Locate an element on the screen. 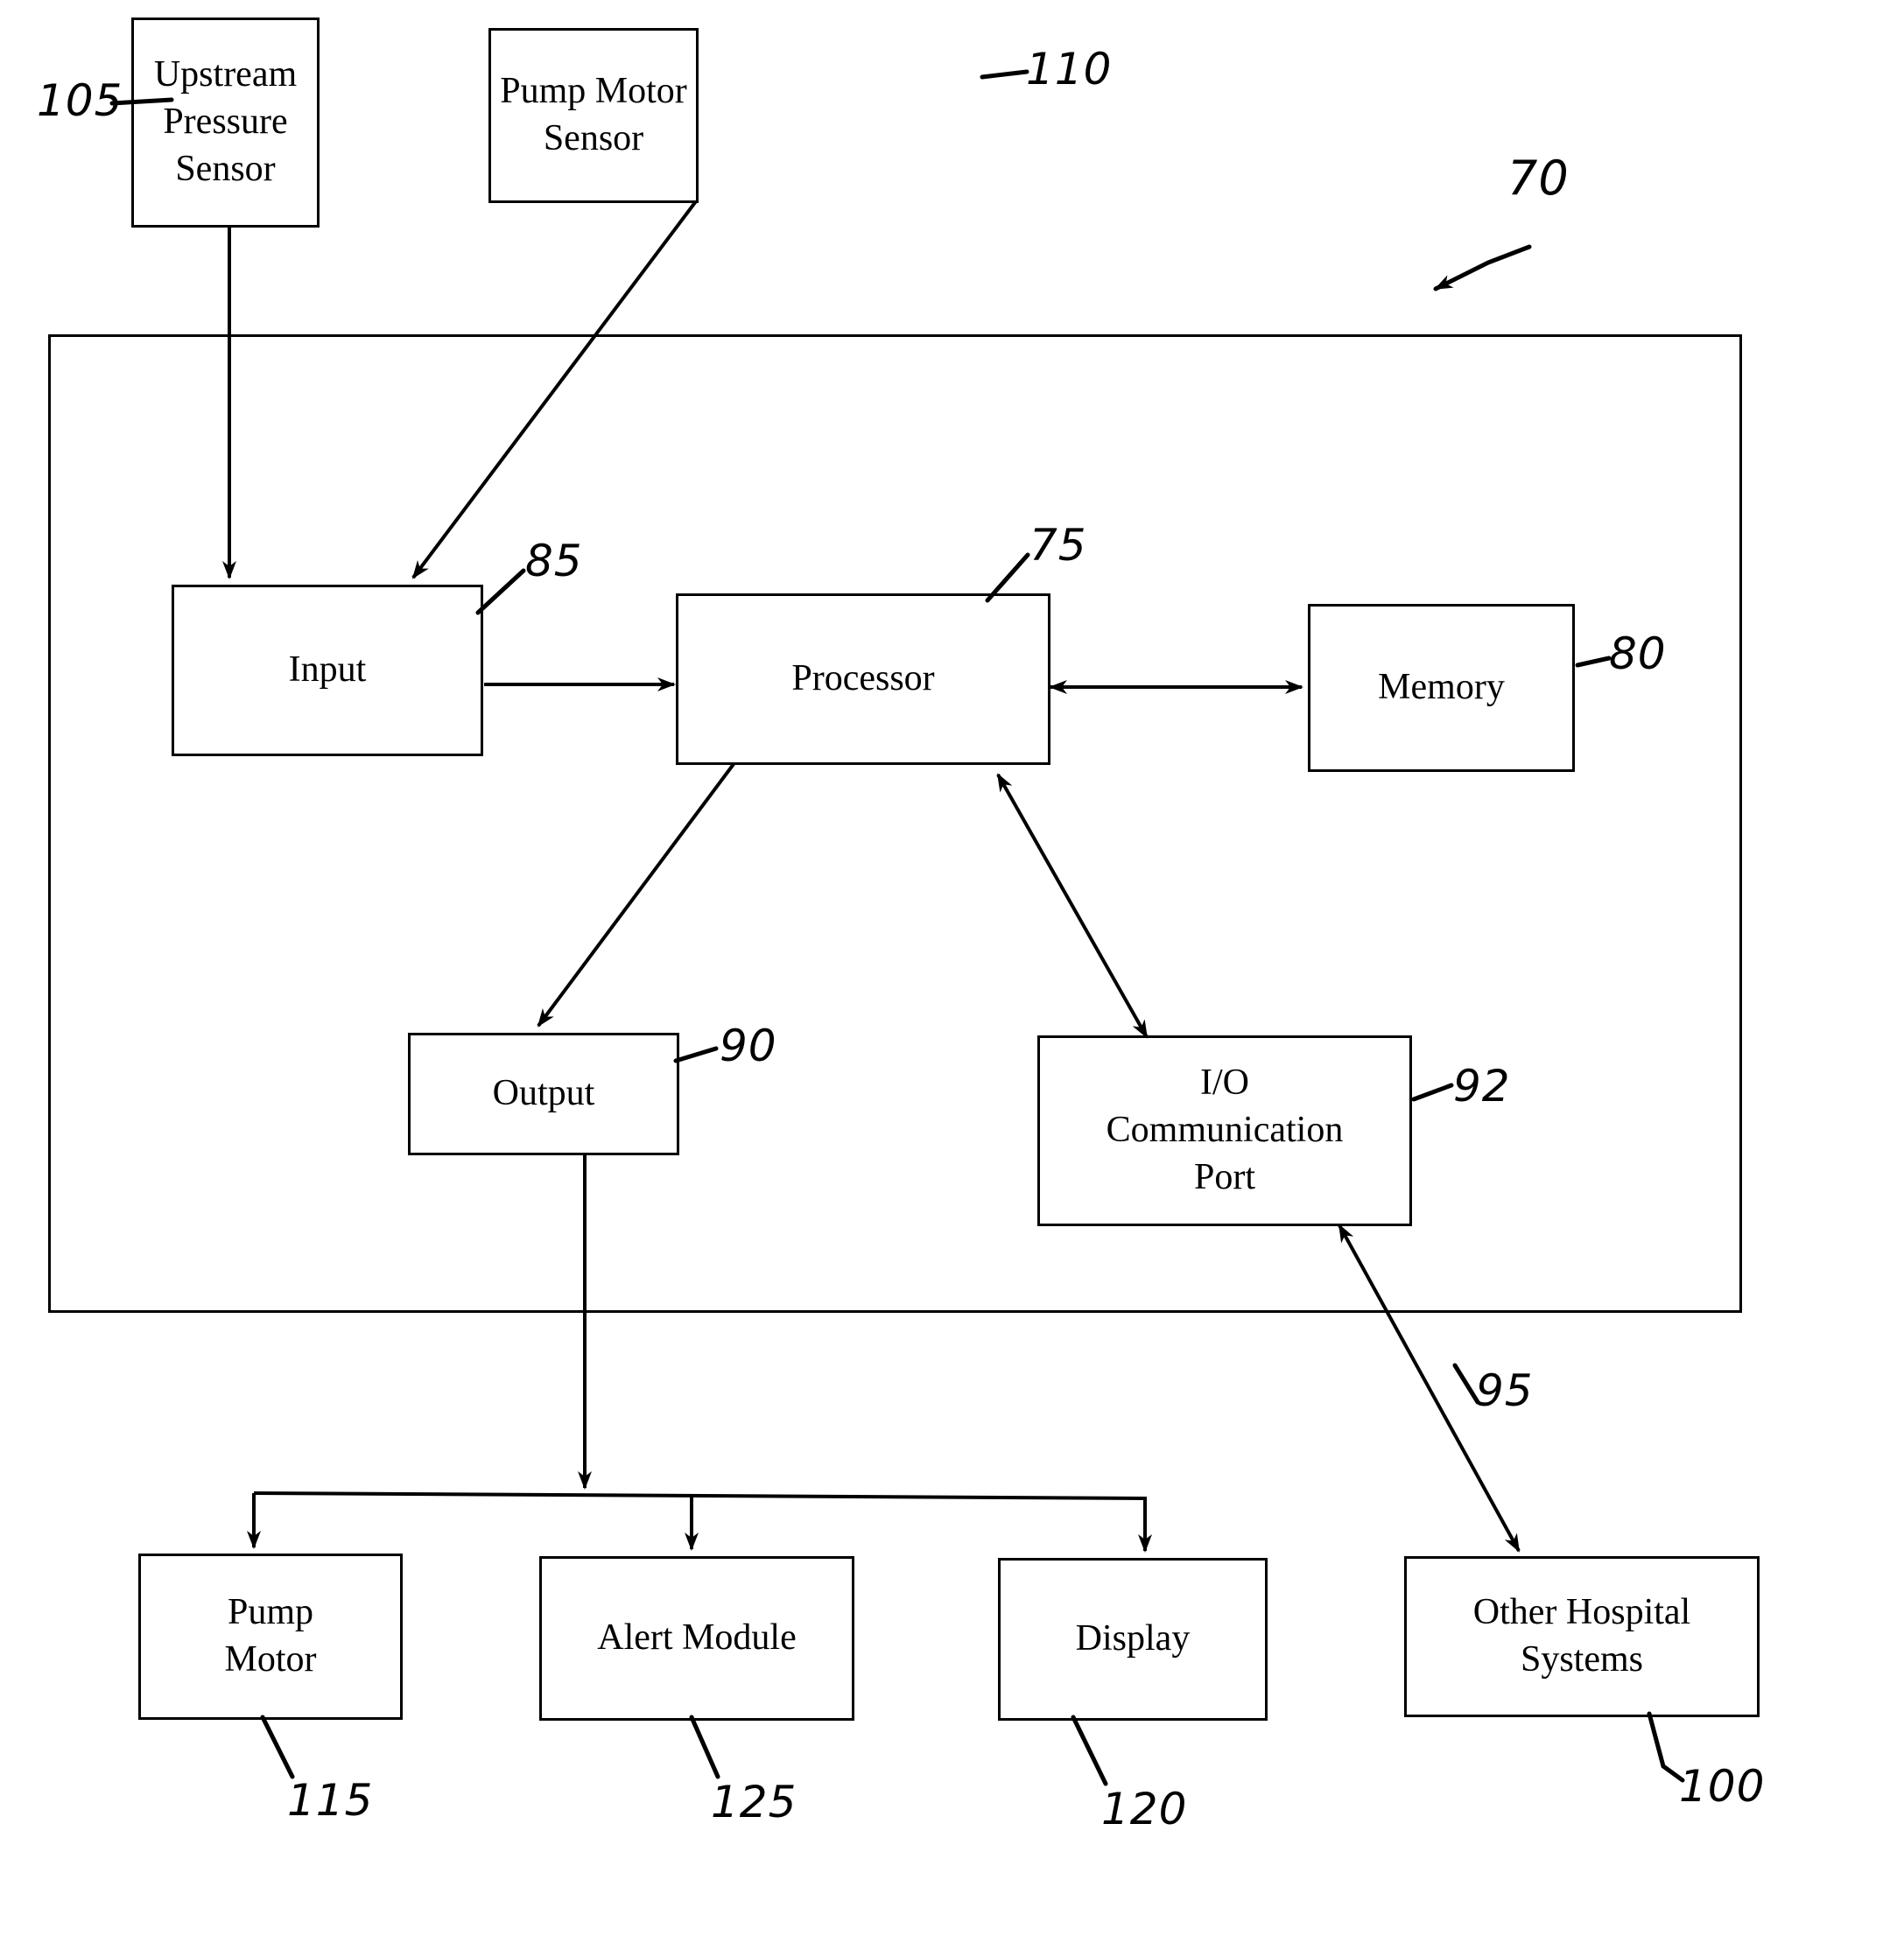 The width and height of the screenshot is (1904, 1957). node-io-communication-port: I/O Communication Port is located at coordinates (1224, 1130).